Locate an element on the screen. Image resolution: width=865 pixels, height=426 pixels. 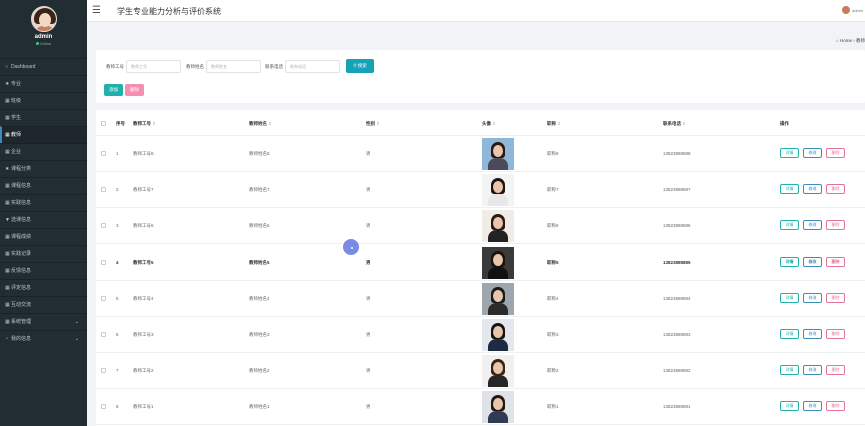
table-row: 1 教师工号8 教师姓名8 男 职称8 13823888888 详情 修改 删除 is located at coordinates (480, 154).